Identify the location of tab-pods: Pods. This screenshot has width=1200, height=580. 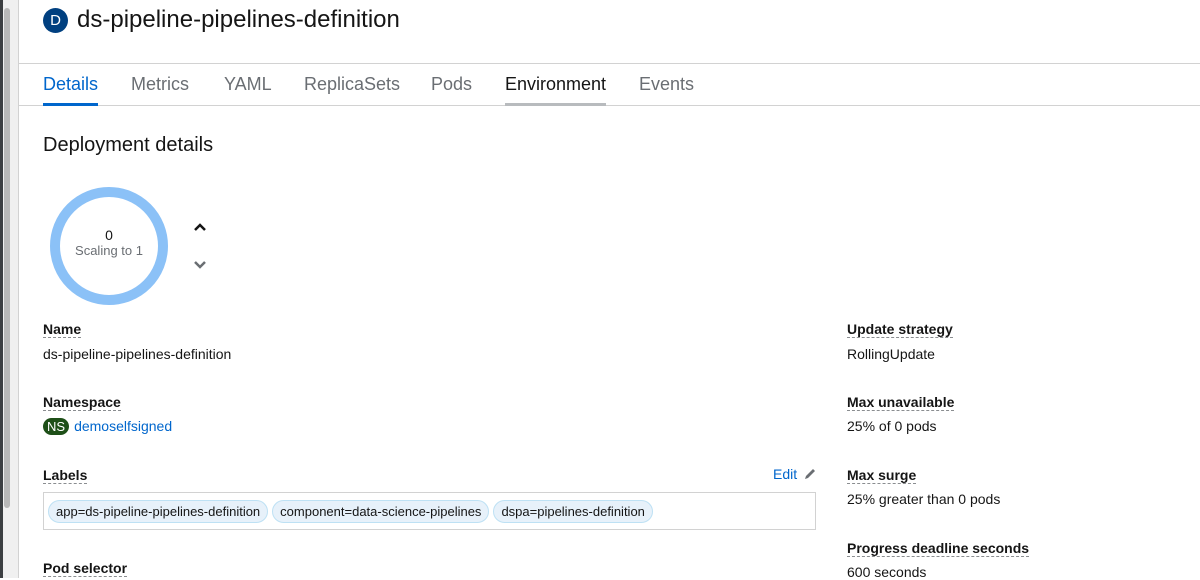
(451, 88).